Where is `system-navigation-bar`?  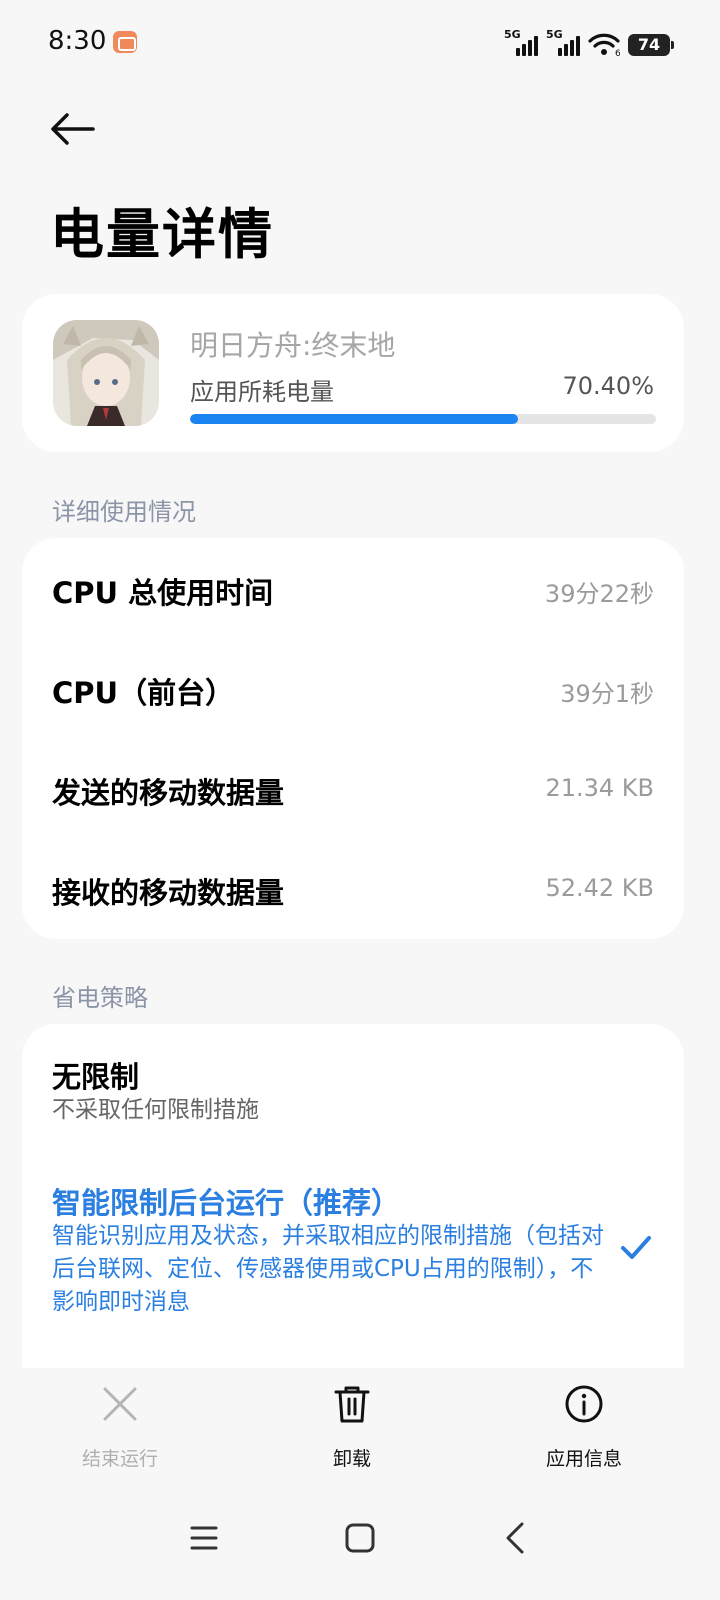 system-navigation-bar is located at coordinates (360, 1545).